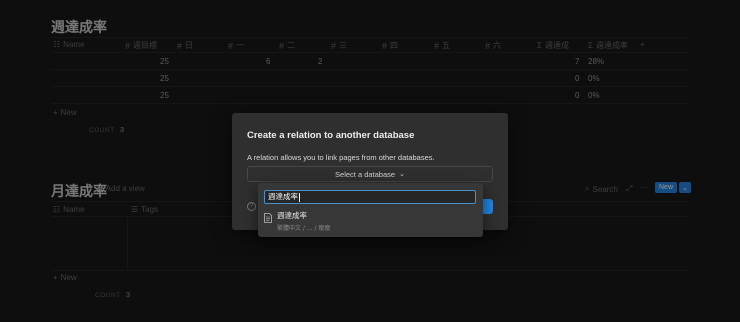 Image resolution: width=740 pixels, height=322 pixels. I want to click on result-path: 繁體中文 / ... / 瘦瘦, so click(304, 228).